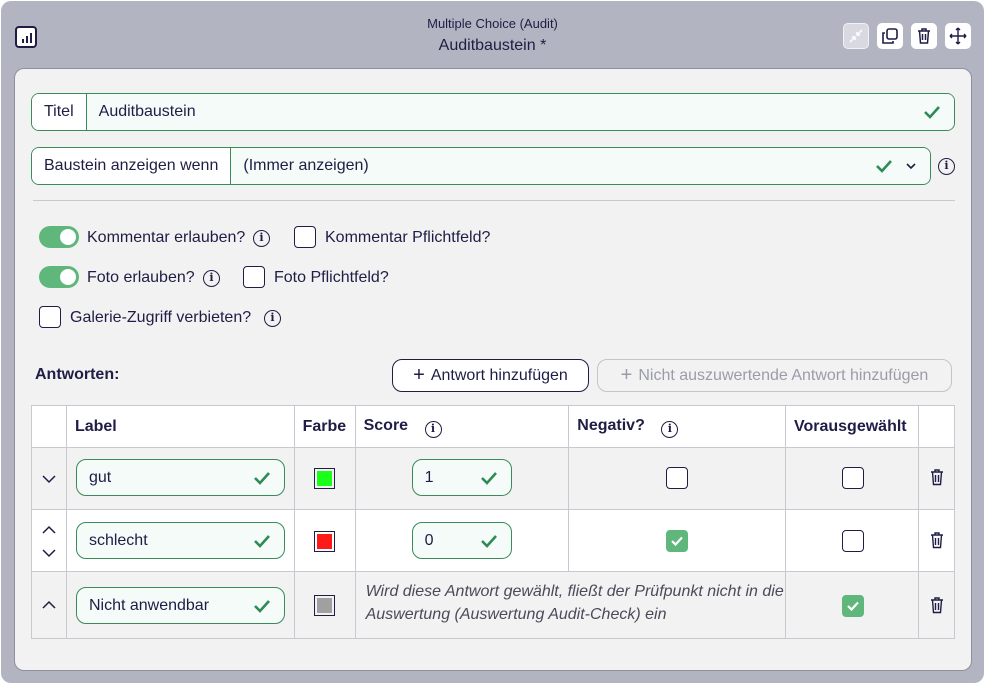 This screenshot has width=985, height=684. I want to click on col-score: Score i, so click(462, 426).